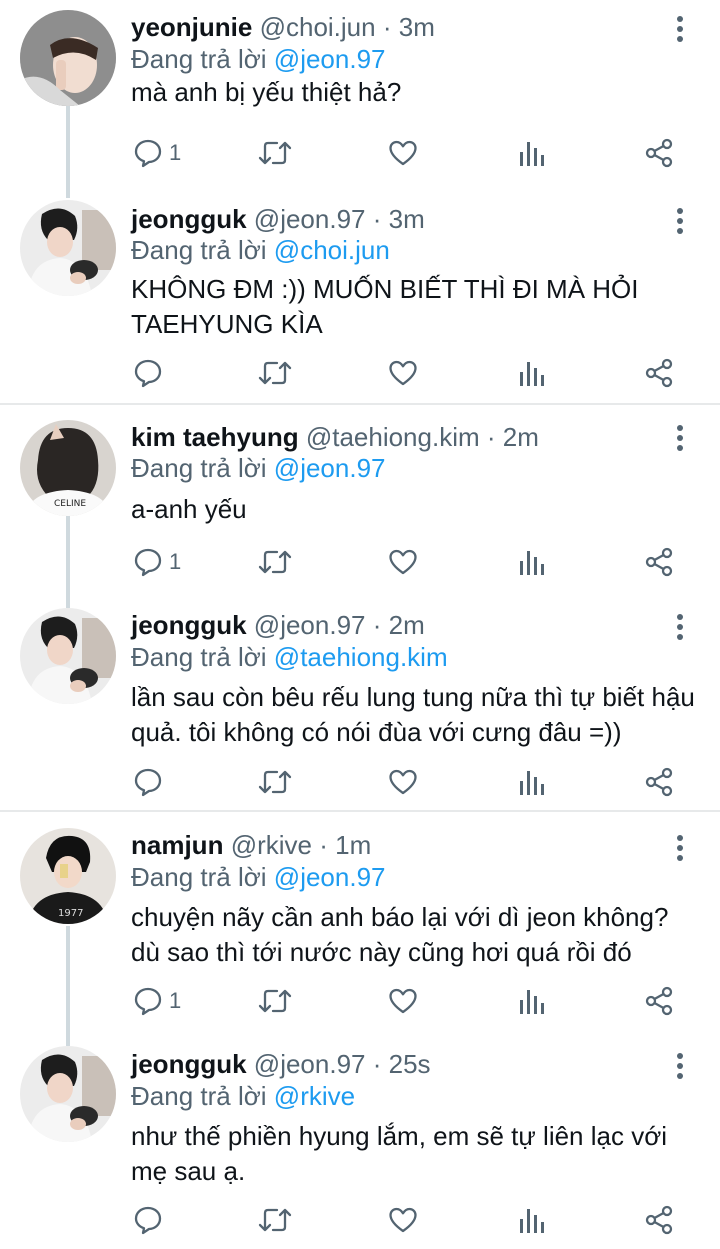  I want to click on replying-to: Đang trả lời @choi.jun, so click(260, 250).